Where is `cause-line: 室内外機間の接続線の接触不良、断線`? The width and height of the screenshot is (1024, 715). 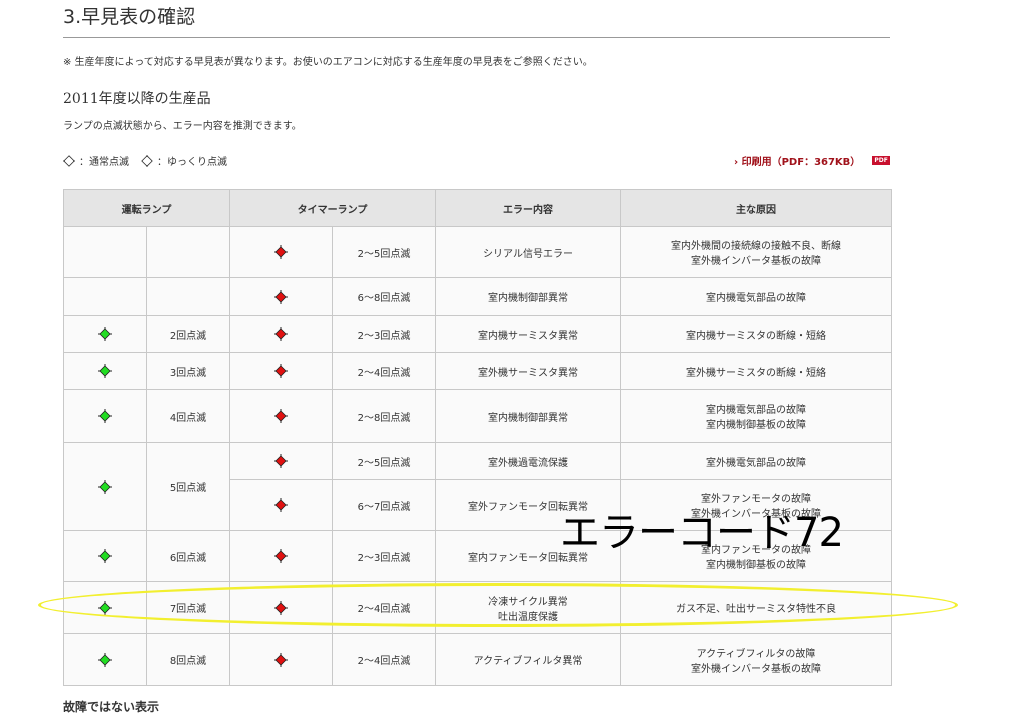
cause-line: 室内外機間の接続線の接触不良、断線 is located at coordinates (756, 246).